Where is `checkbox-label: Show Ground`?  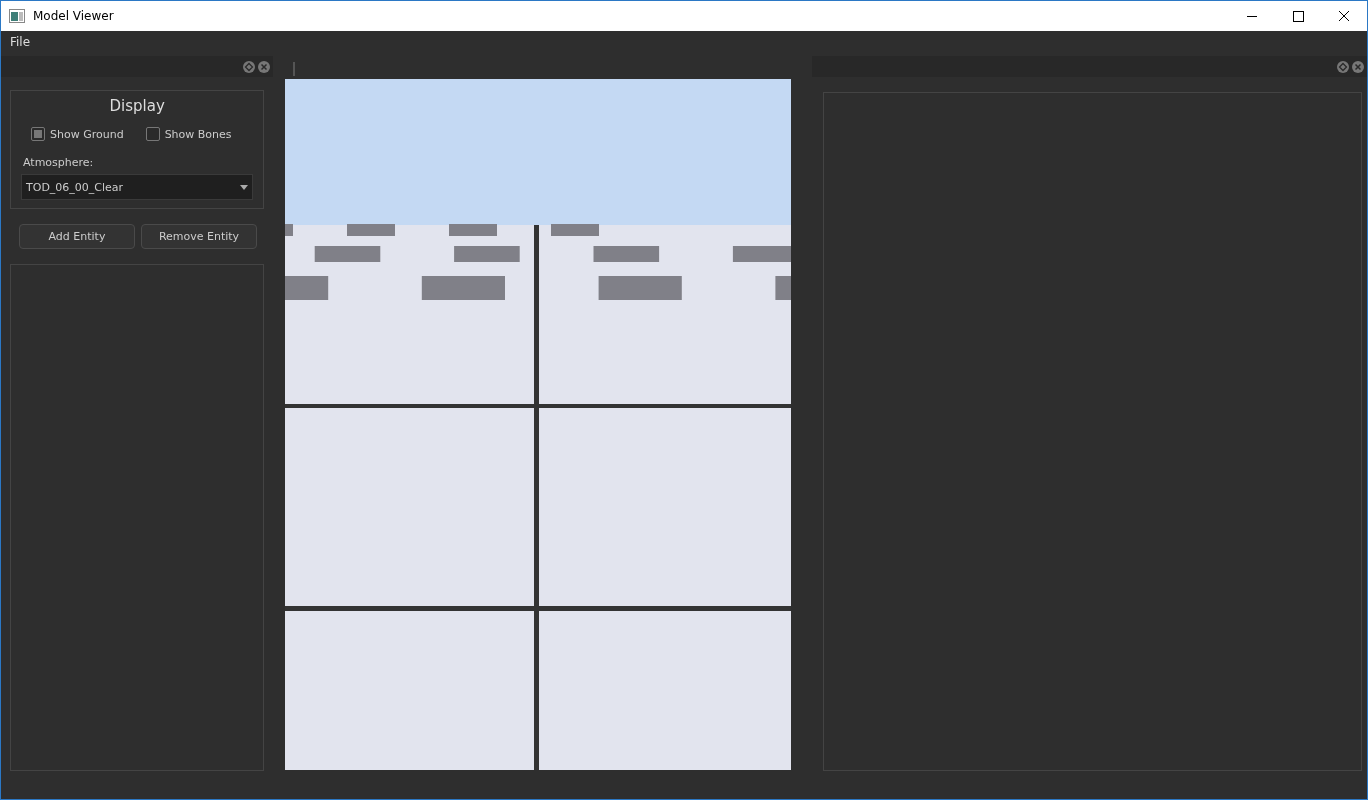
checkbox-label: Show Ground is located at coordinates (87, 134).